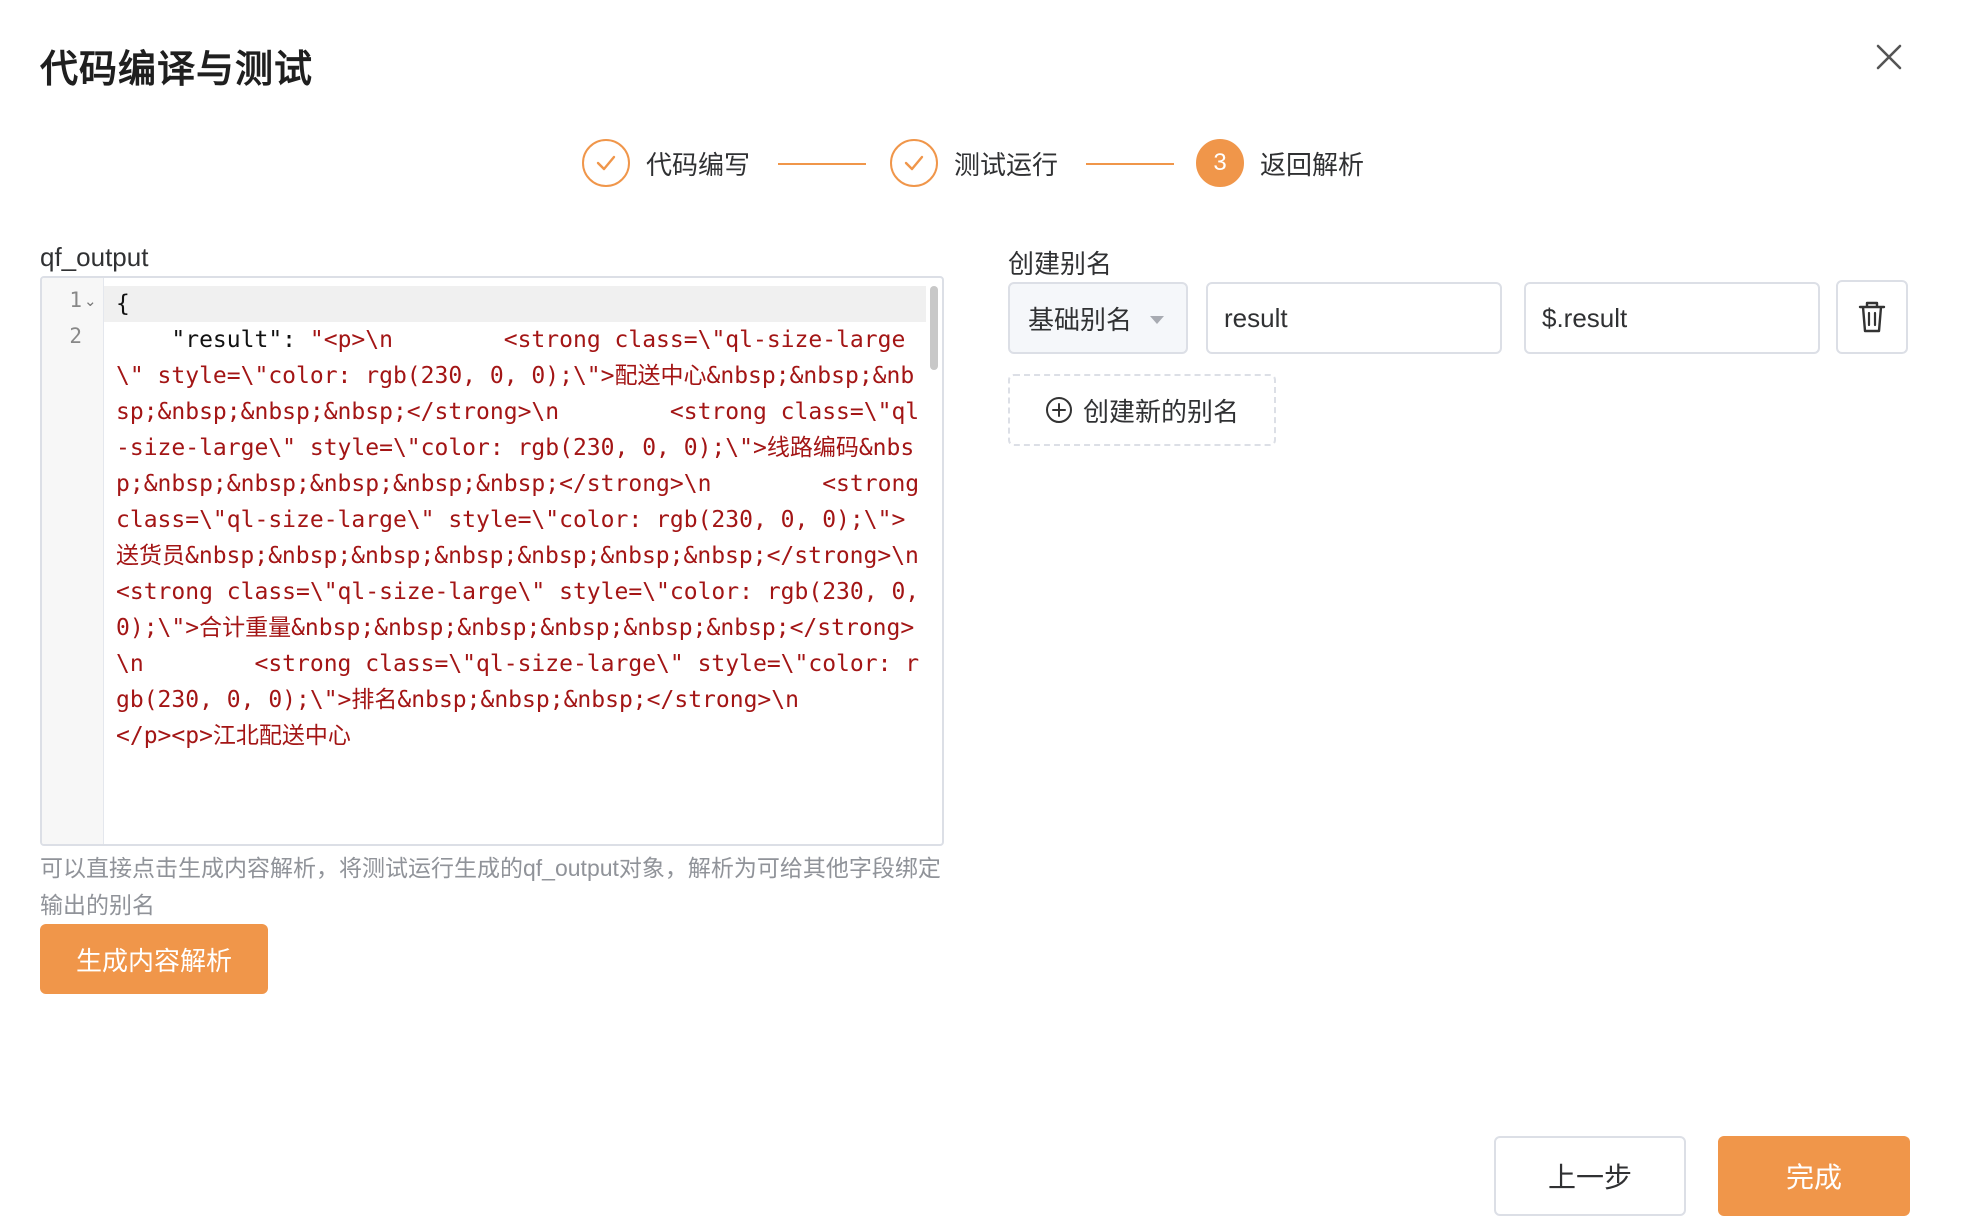 Image resolution: width=1962 pixels, height=1232 pixels. I want to click on line-number: 2, so click(75, 336).